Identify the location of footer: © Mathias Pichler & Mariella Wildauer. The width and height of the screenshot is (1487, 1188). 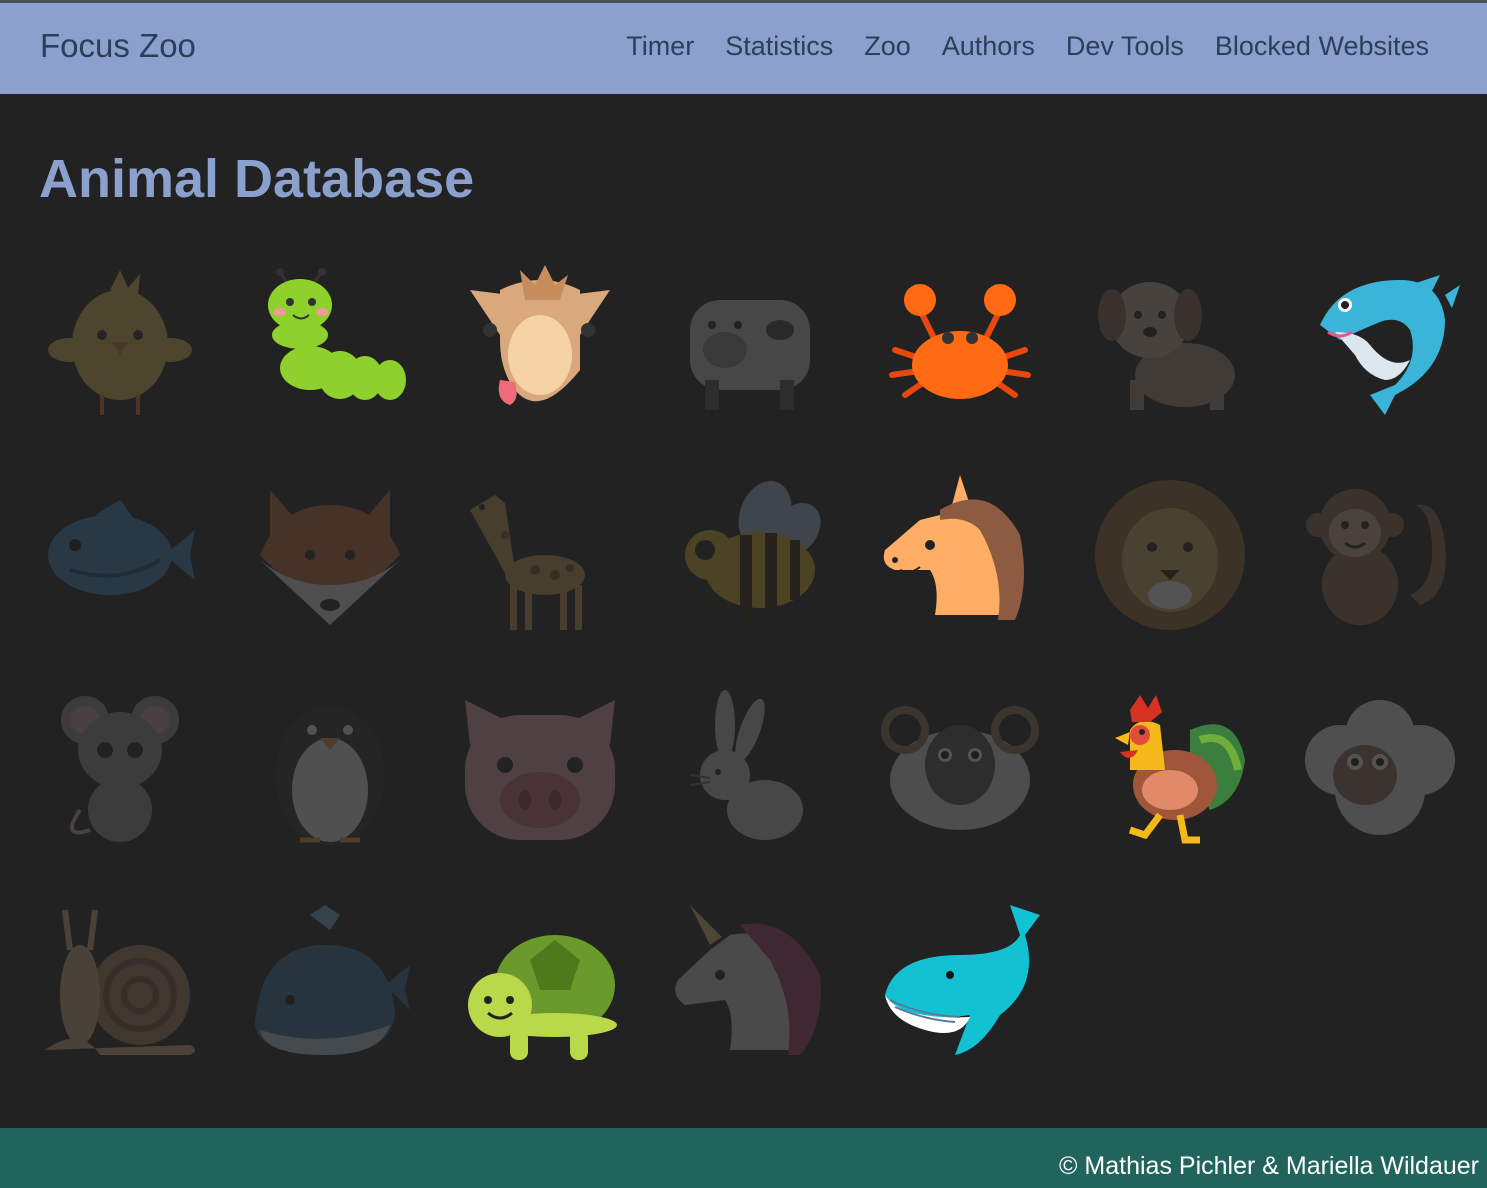
(743, 1158).